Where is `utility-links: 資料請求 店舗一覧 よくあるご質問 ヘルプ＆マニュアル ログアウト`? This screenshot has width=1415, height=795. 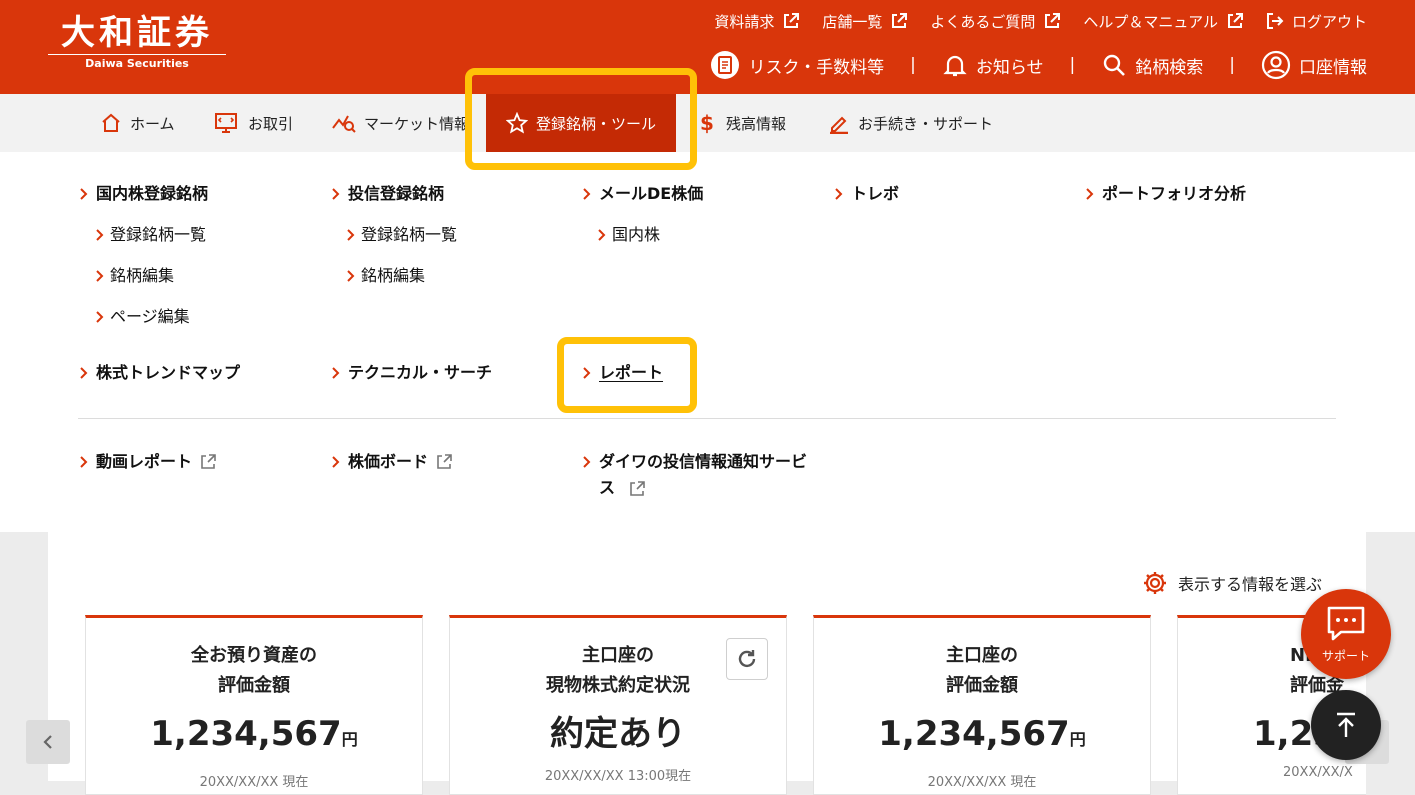
utility-links: 資料請求 店舗一覧 よくあるご質問 ヘルプ＆マニュアル ログアウト is located at coordinates (1040, 21).